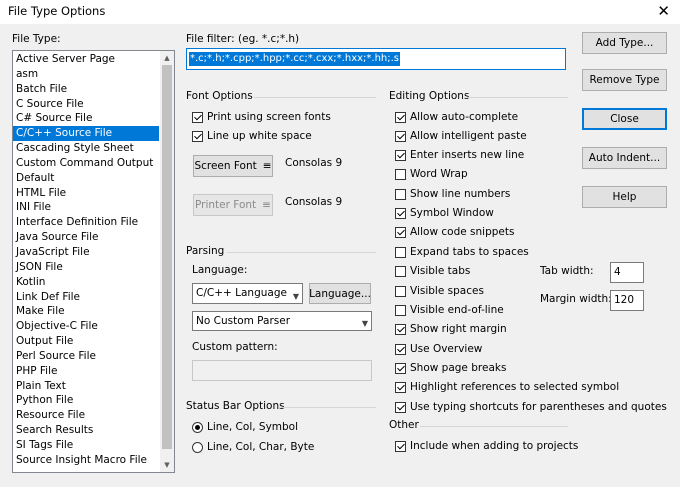 This screenshot has height=487, width=680. I want to click on editing-option-label: Enter inserts new line, so click(467, 155).